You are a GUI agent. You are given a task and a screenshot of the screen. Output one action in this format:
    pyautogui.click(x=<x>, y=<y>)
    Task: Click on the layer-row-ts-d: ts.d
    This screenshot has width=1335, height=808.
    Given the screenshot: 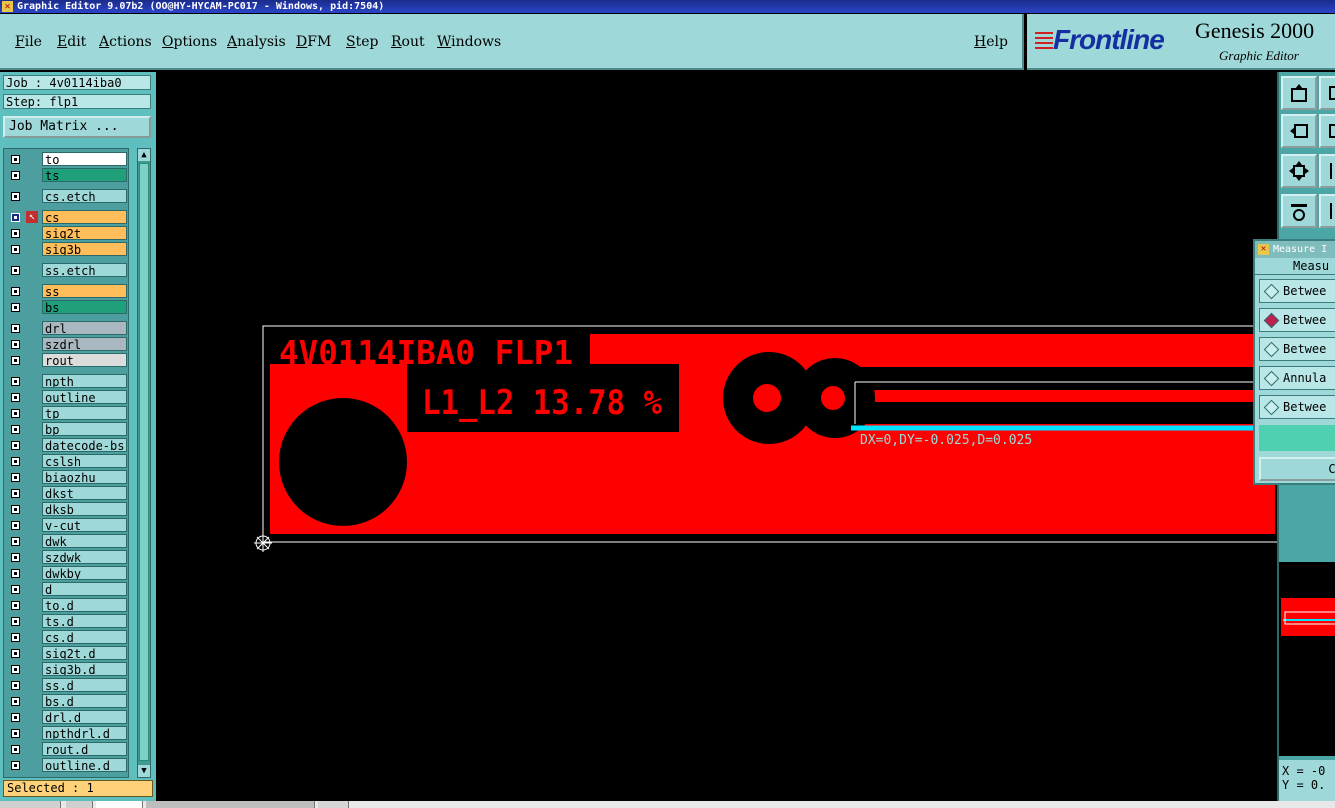 What is the action you would take?
    pyautogui.click(x=67, y=621)
    